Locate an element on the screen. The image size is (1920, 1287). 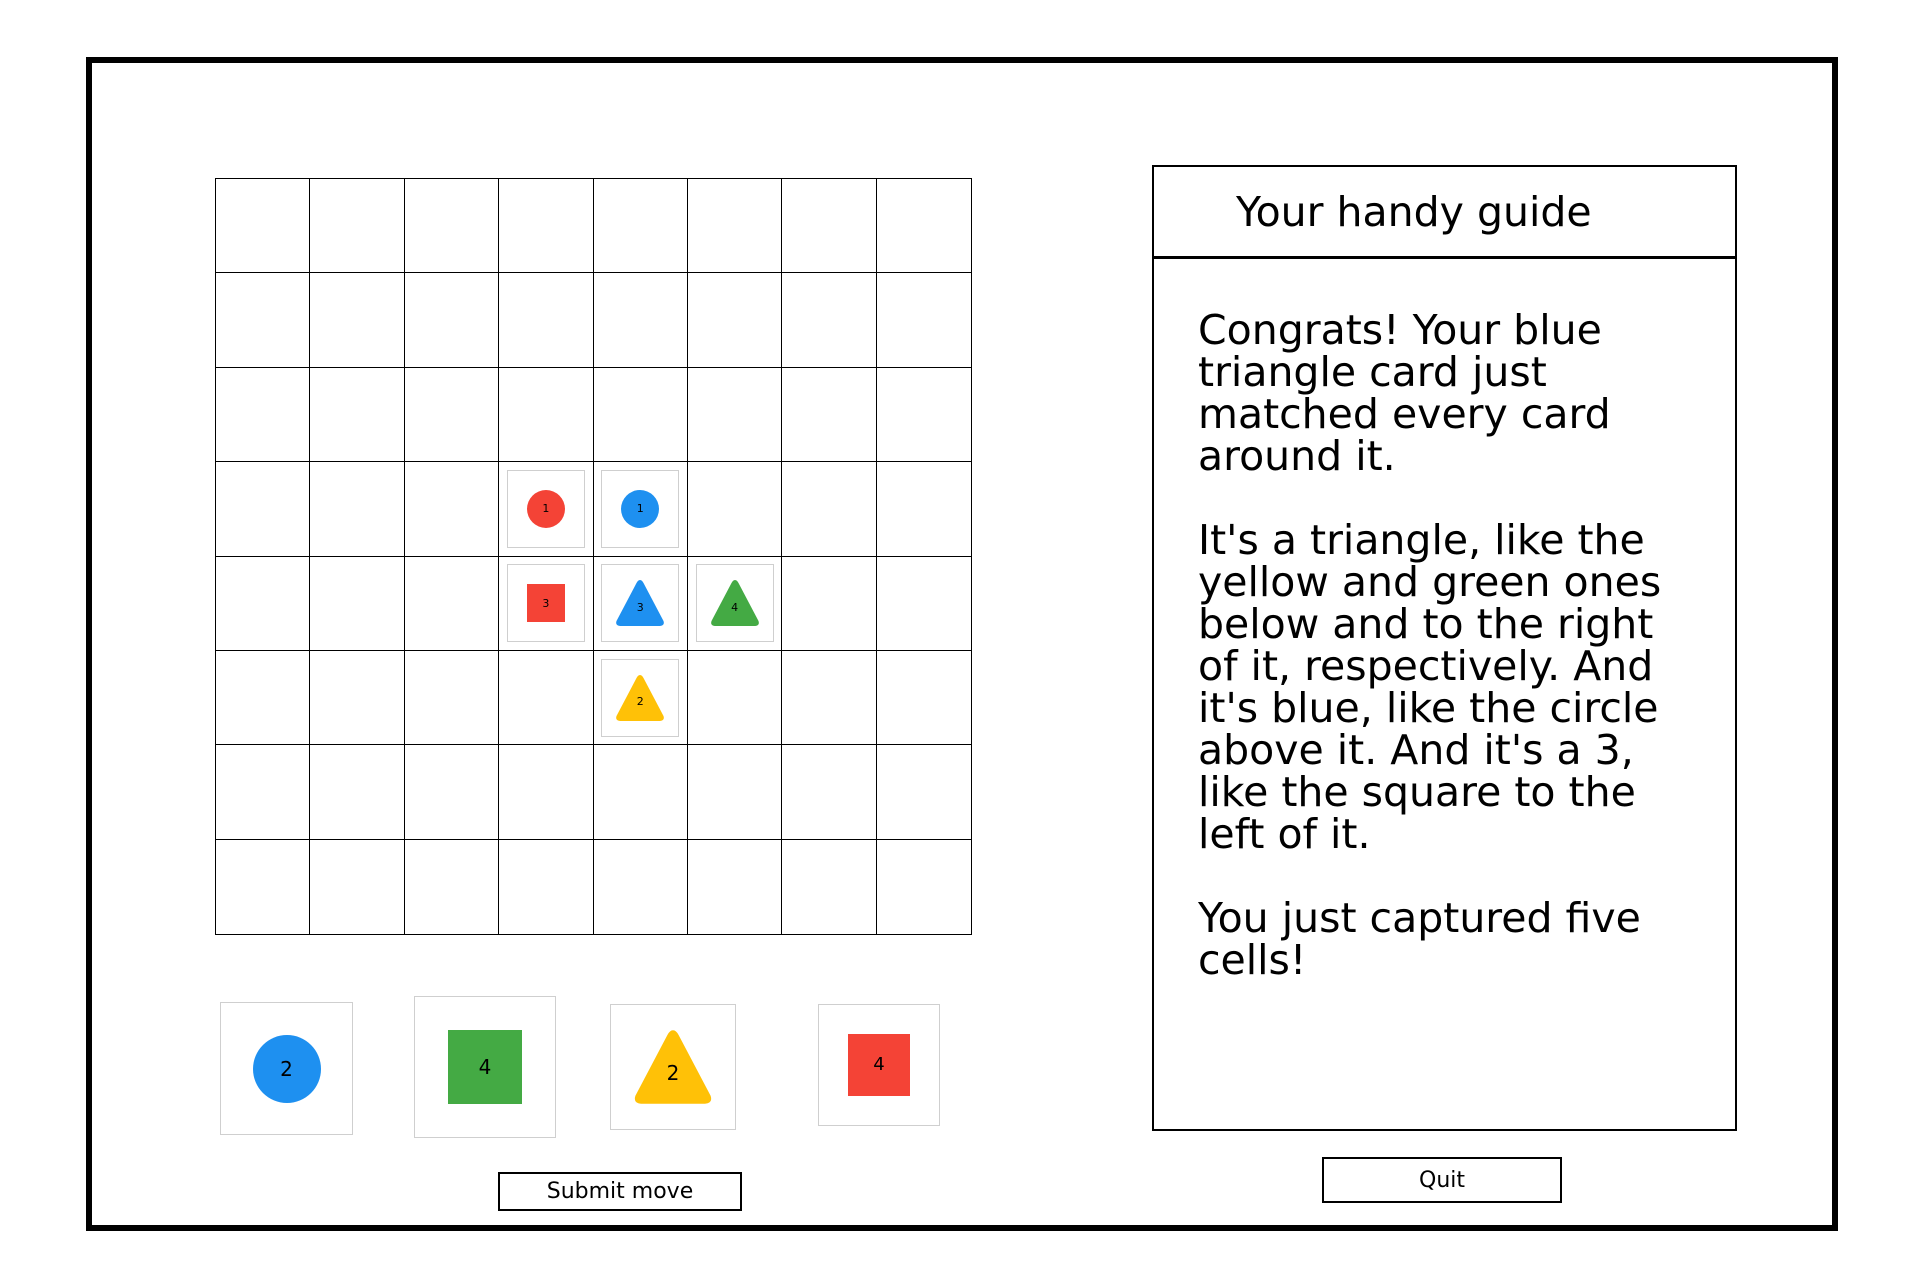
green-triangle-card: 4 is located at coordinates (734, 603).